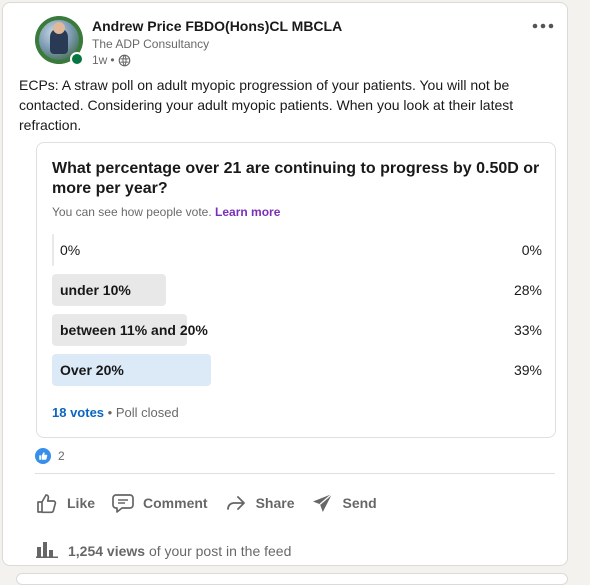 This screenshot has width=590, height=585. I want to click on poll-option: 0% 0%, so click(297, 250).